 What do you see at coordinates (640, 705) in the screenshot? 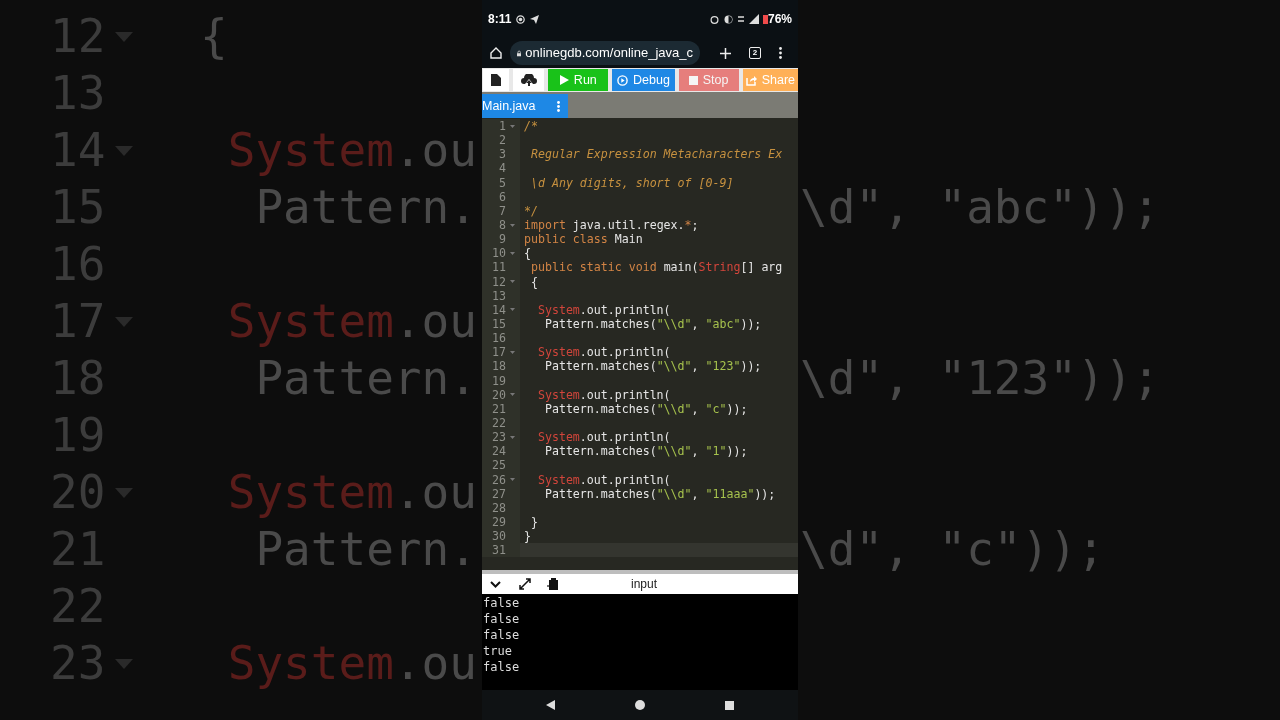
I see `home-circle-icon` at bounding box center [640, 705].